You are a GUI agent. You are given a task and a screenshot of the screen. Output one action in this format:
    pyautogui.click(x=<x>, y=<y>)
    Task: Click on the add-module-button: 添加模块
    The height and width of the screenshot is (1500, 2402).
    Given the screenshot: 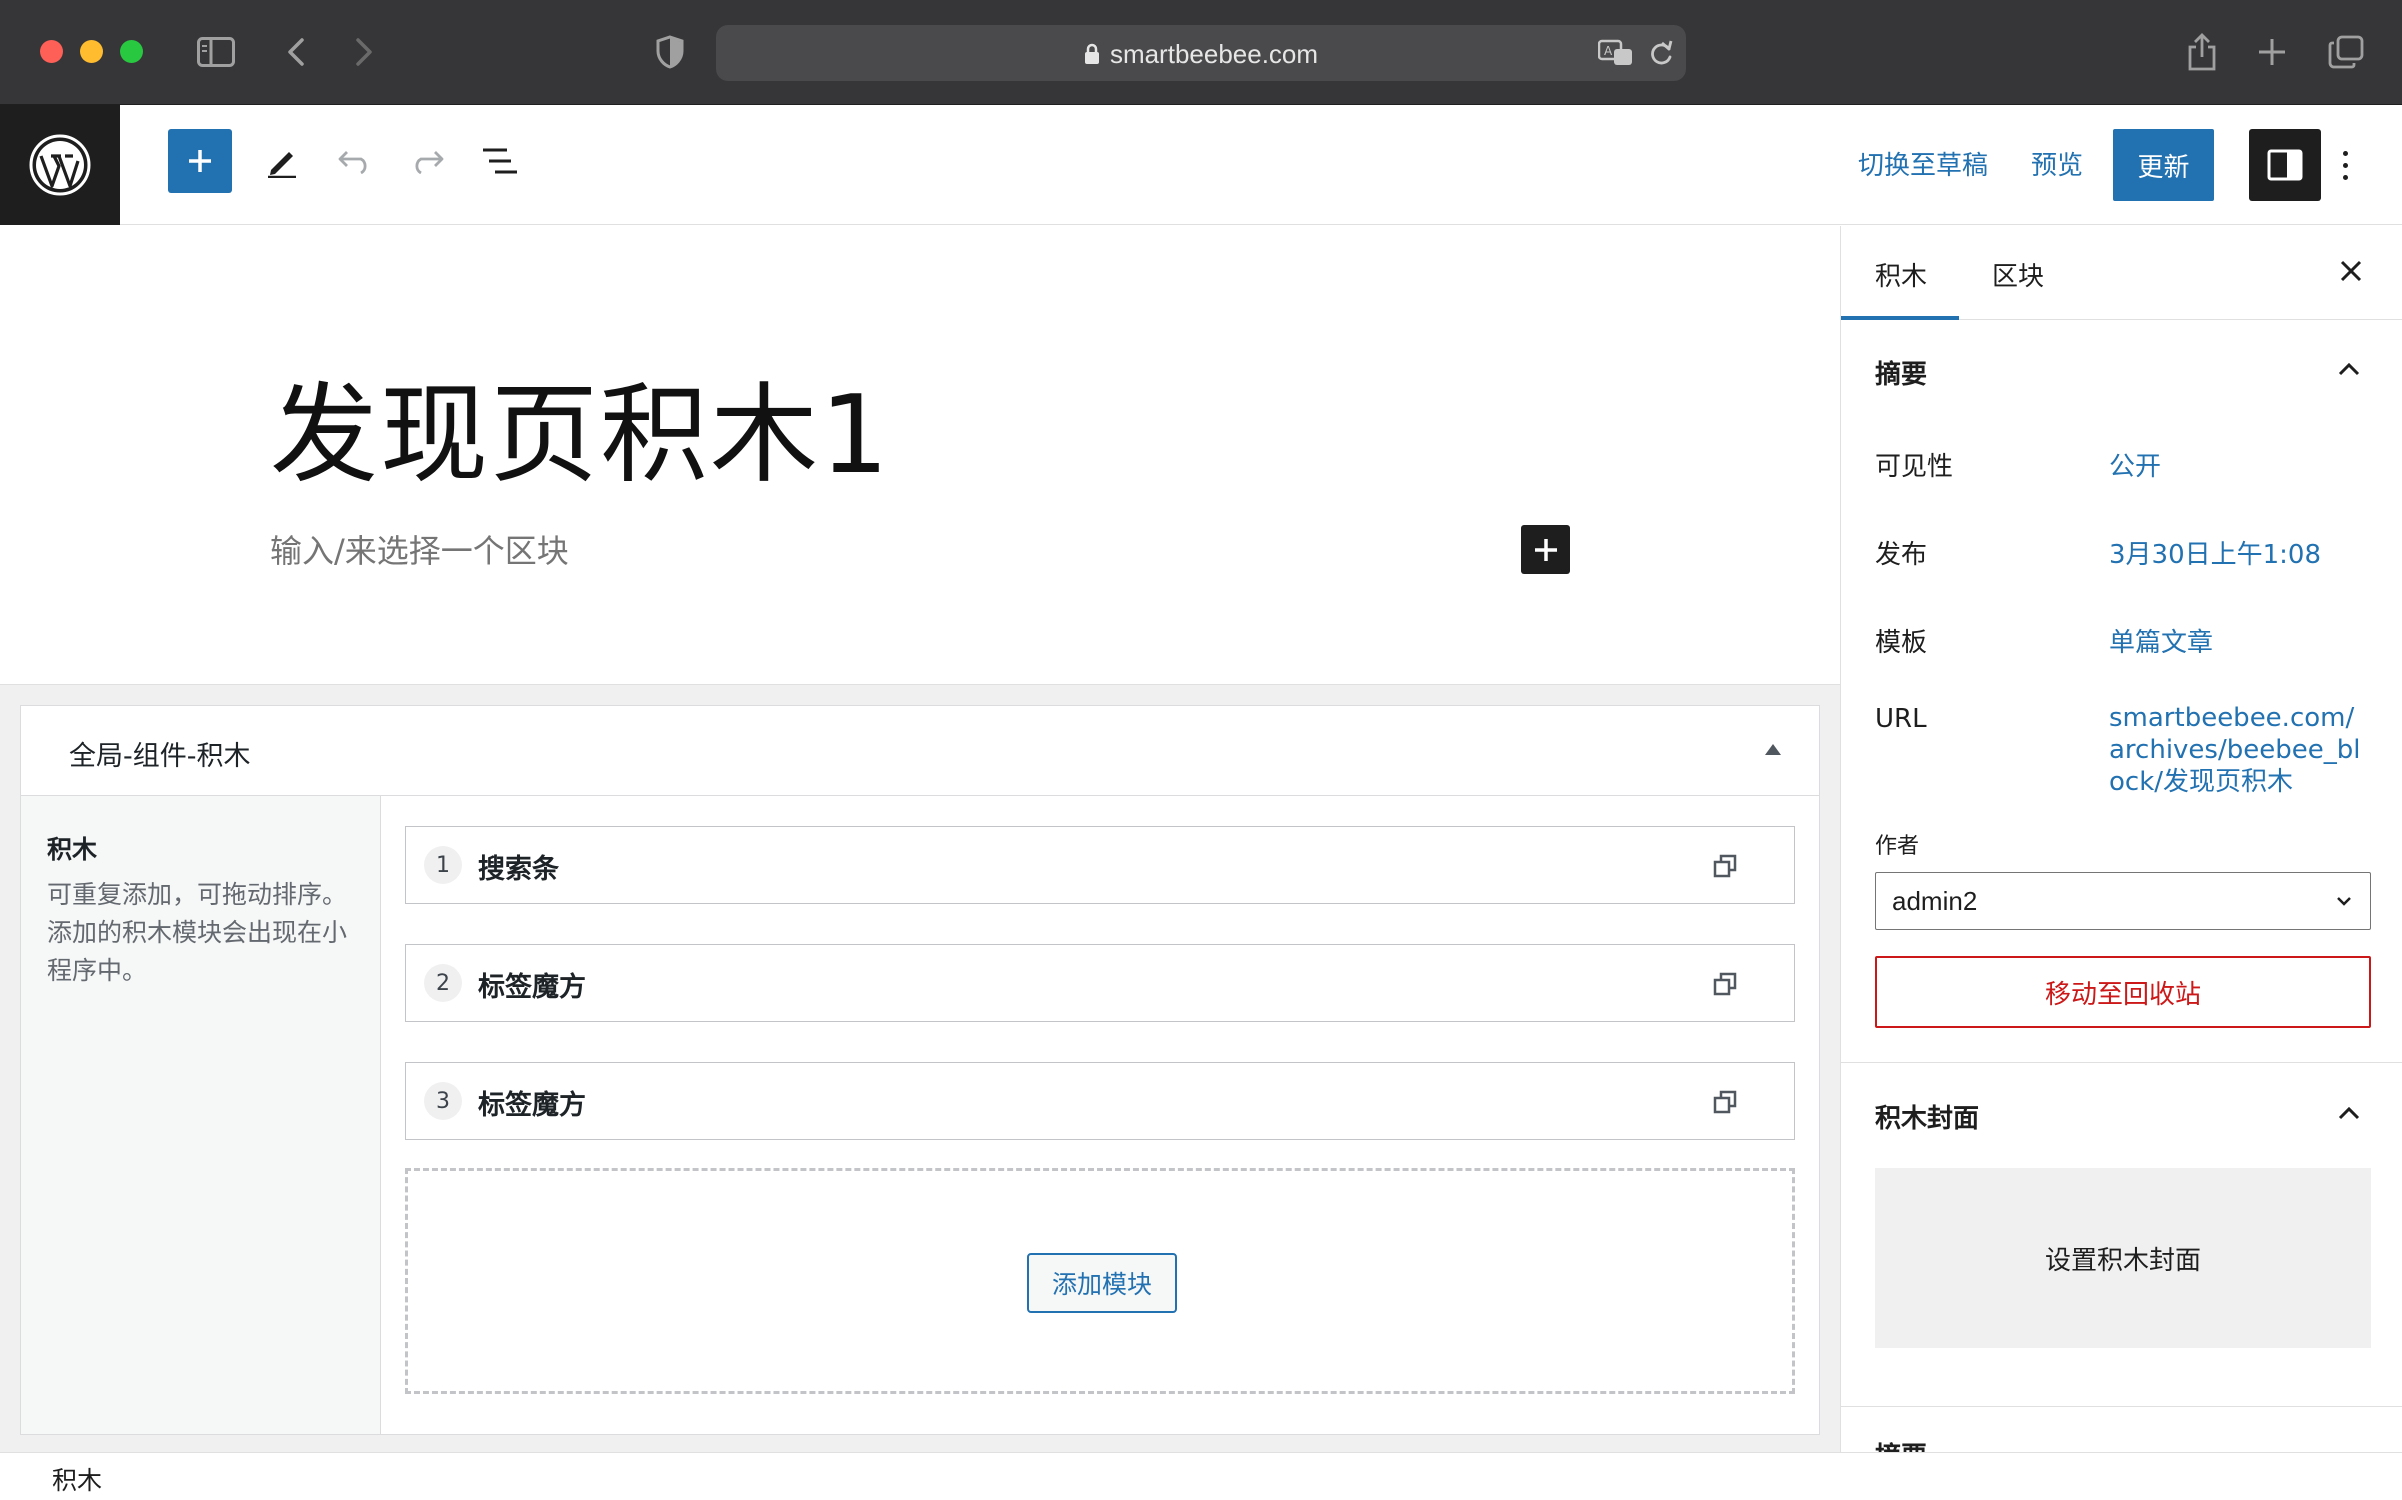 What is the action you would take?
    pyautogui.click(x=1102, y=1283)
    